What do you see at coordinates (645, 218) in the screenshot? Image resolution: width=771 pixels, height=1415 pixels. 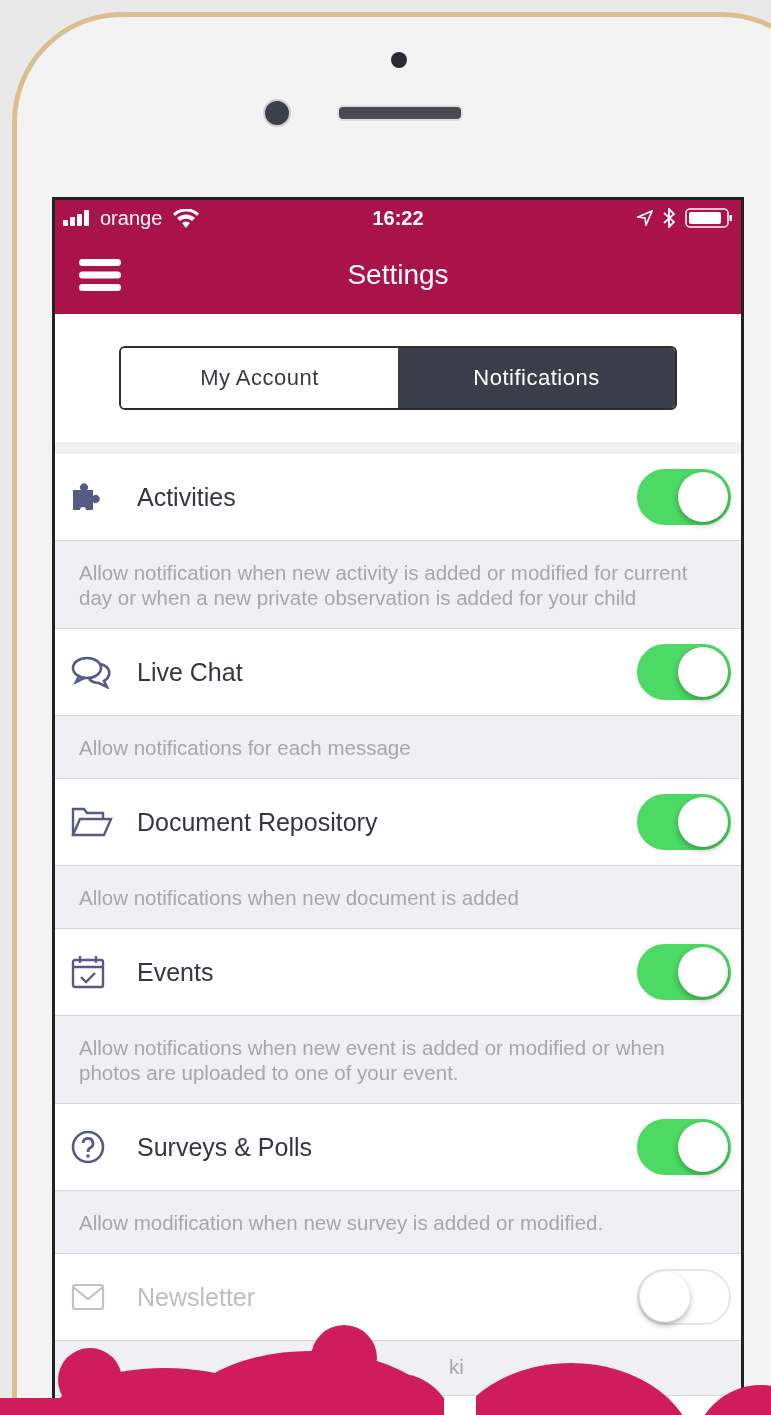 I see `location-arrow-icon` at bounding box center [645, 218].